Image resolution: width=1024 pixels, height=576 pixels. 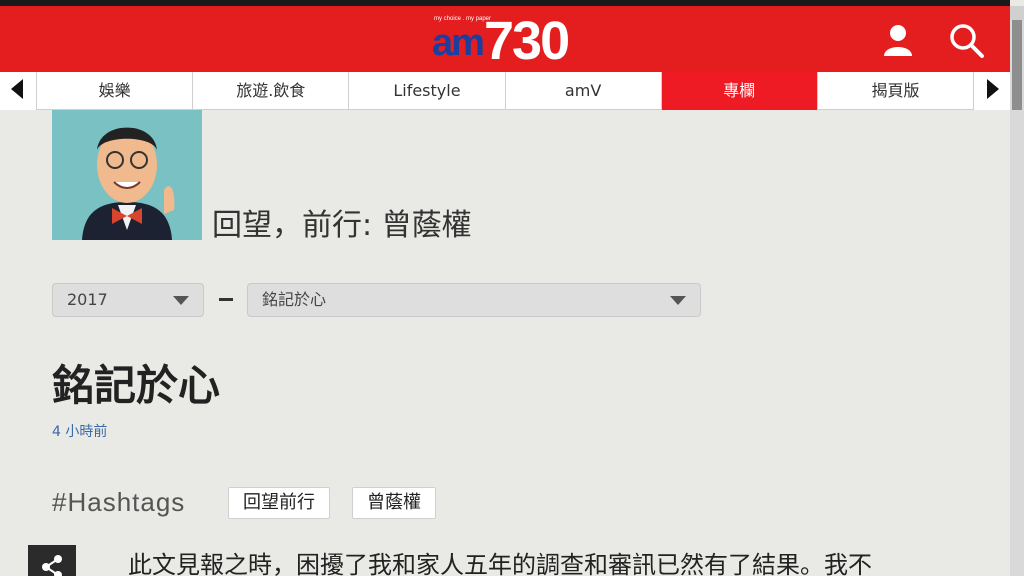 What do you see at coordinates (427, 91) in the screenshot?
I see `tab-lifestyle: Lifestyle` at bounding box center [427, 91].